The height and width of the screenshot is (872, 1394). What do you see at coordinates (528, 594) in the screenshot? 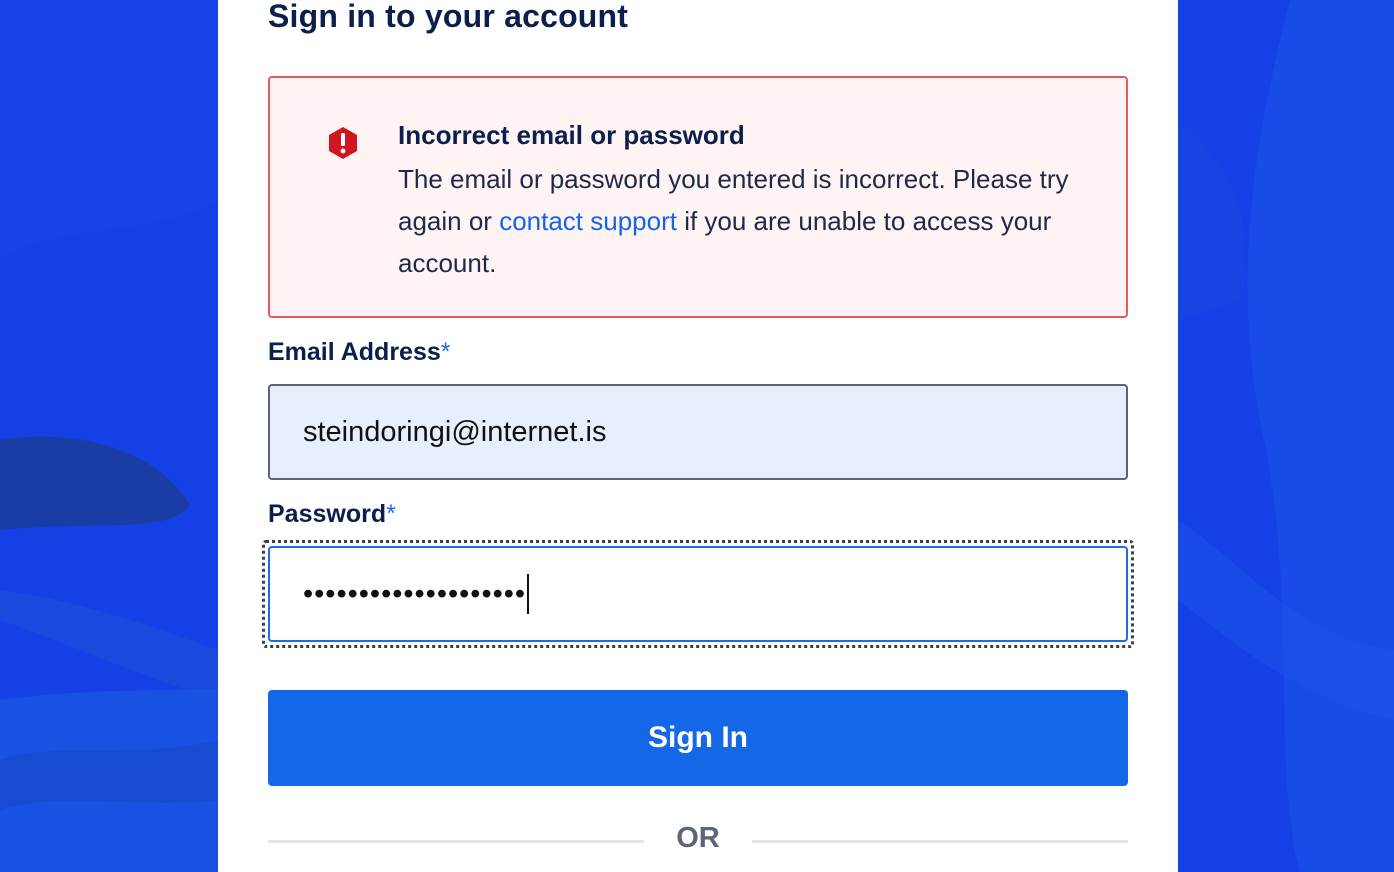
I see `text-cursor` at bounding box center [528, 594].